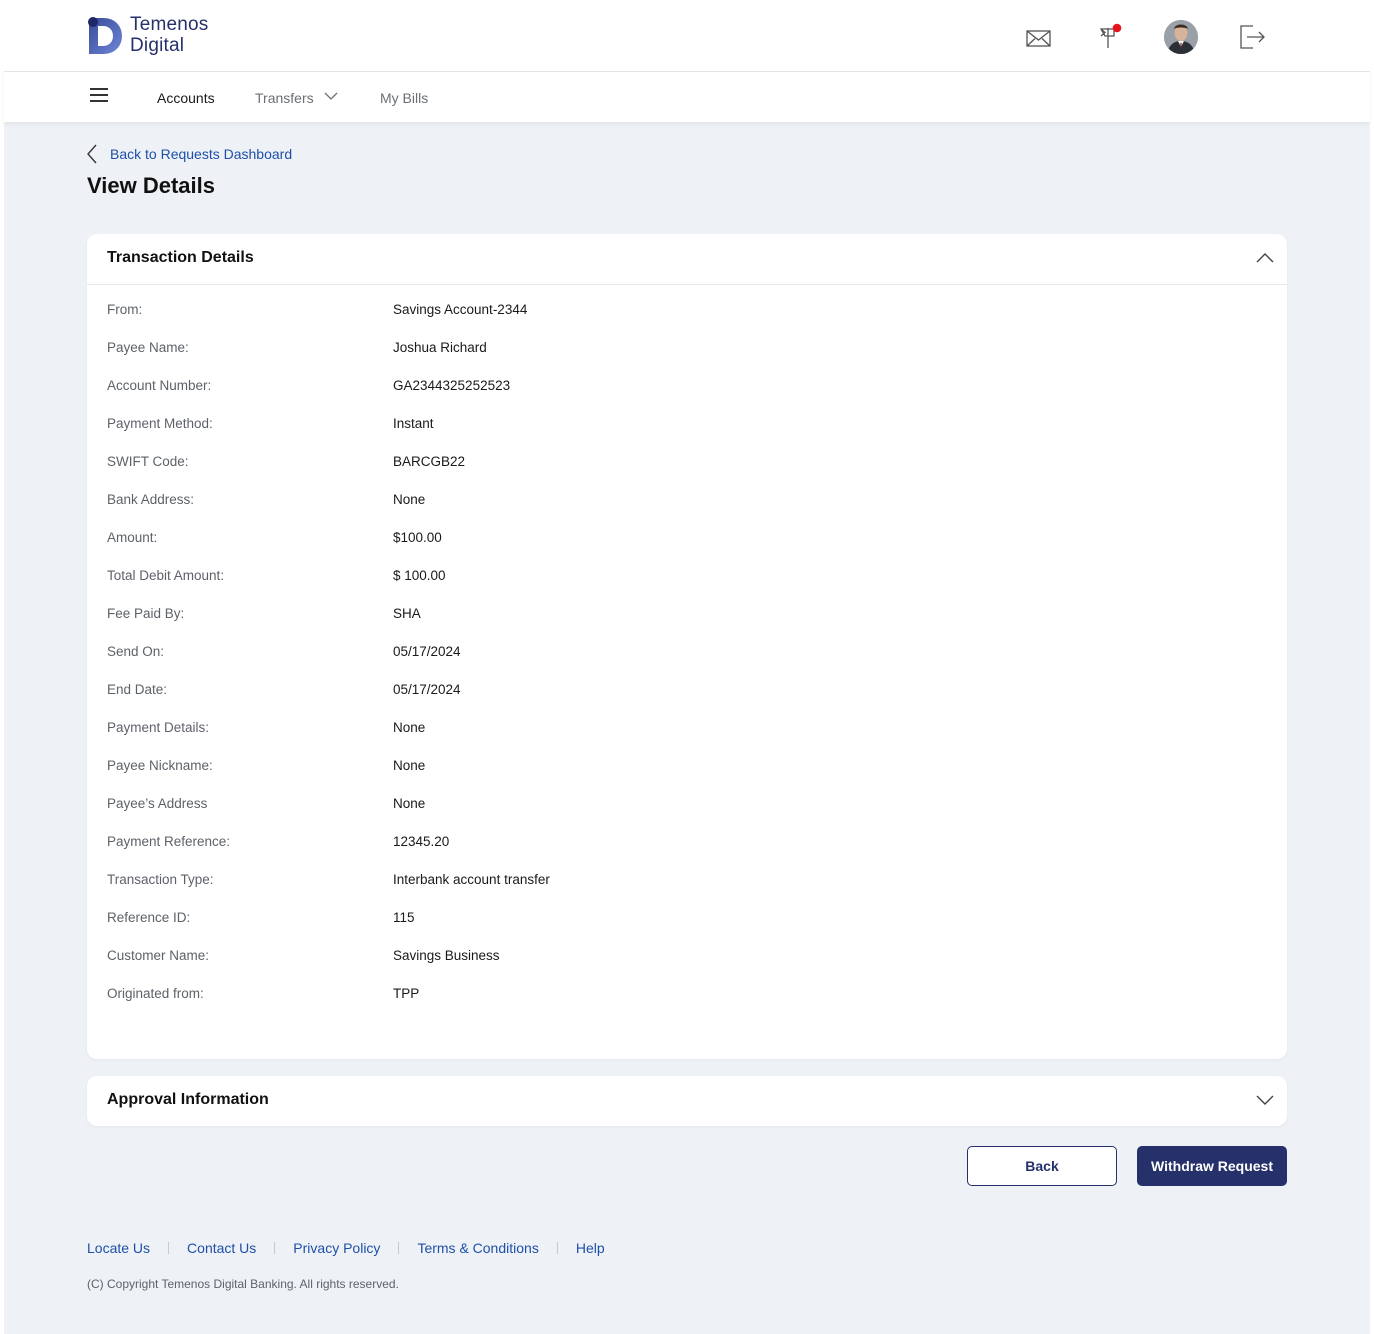  What do you see at coordinates (687, 815) in the screenshot?
I see `detail-row: Payee’s Address None` at bounding box center [687, 815].